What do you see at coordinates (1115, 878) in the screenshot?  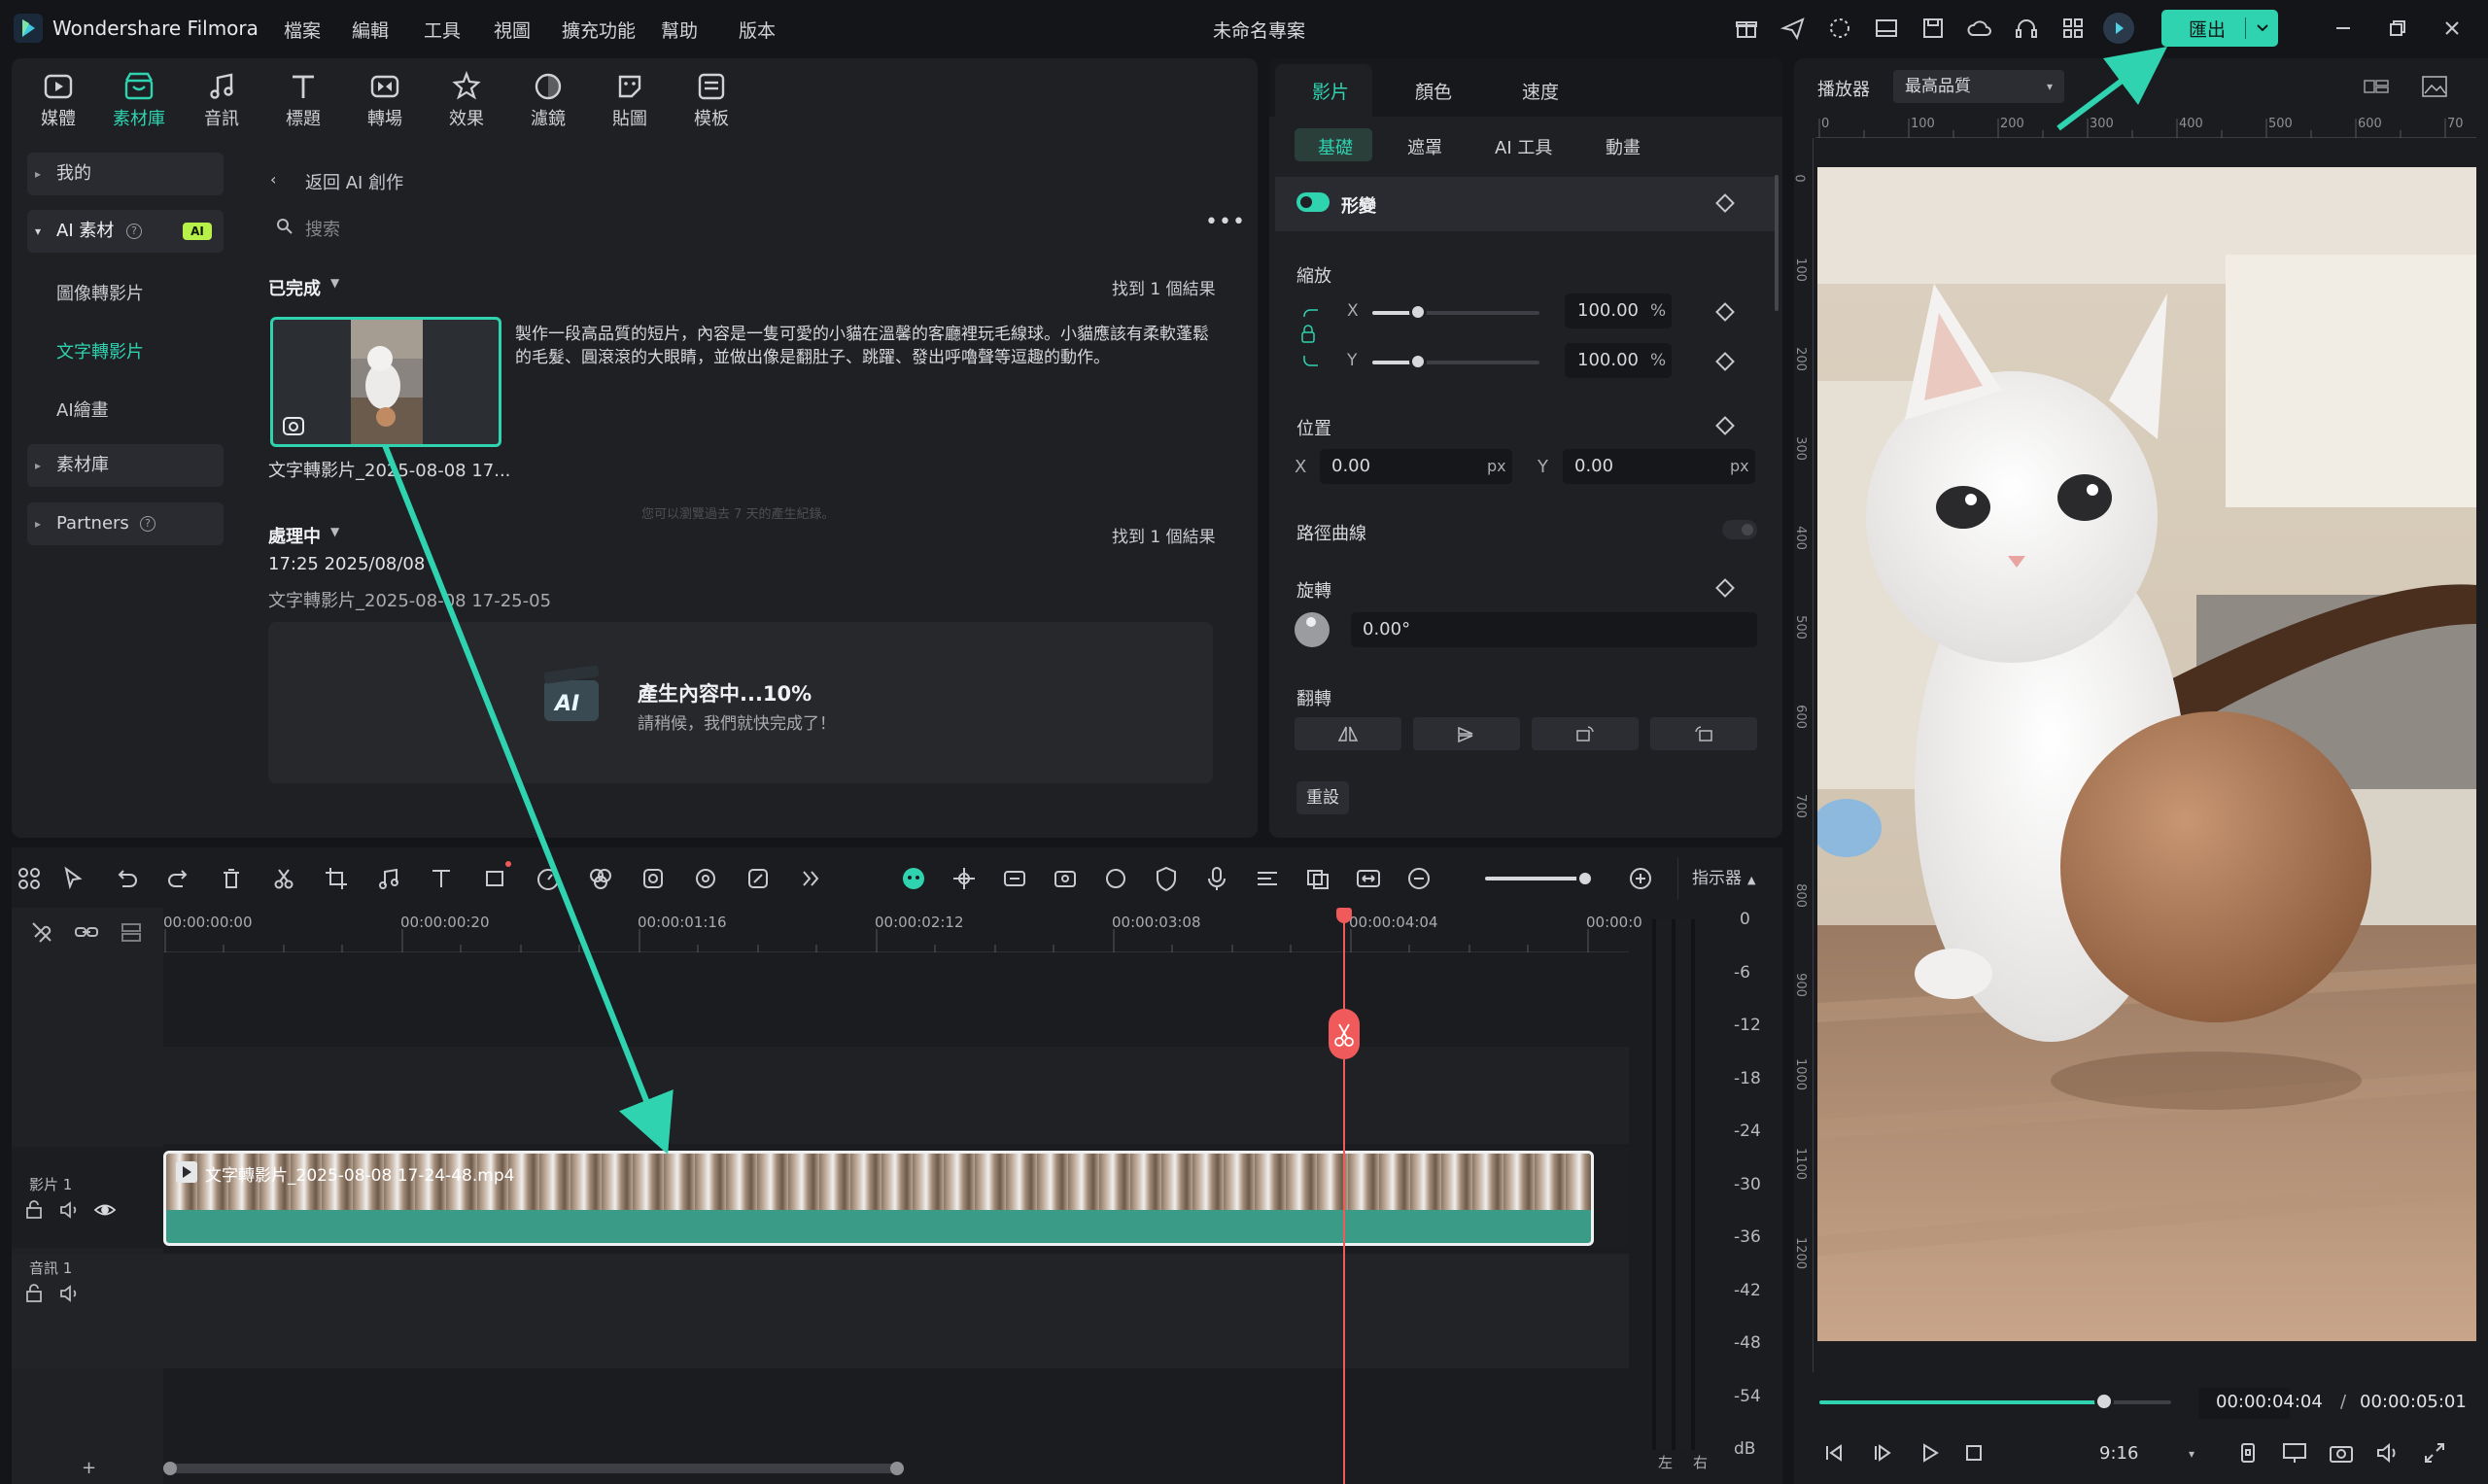 I see `stabilize-icon` at bounding box center [1115, 878].